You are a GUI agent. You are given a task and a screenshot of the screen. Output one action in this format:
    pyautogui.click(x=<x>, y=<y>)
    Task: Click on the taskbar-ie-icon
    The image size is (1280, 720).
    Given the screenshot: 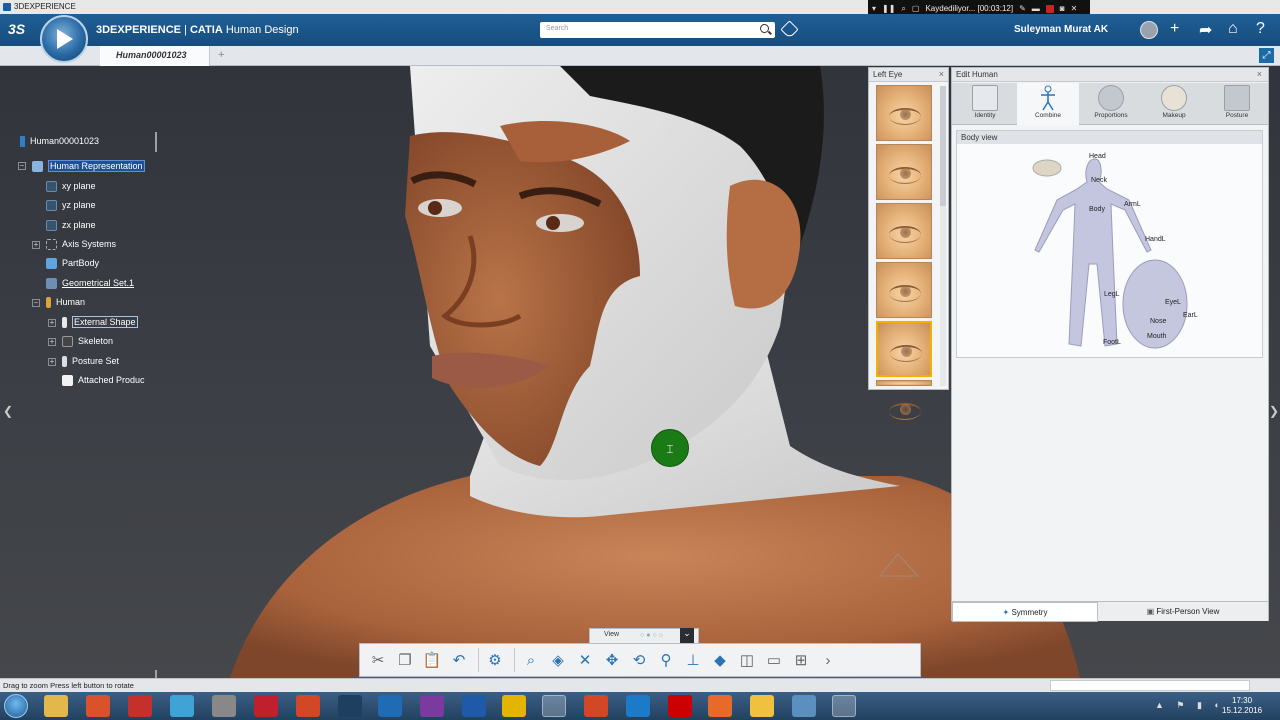 What is the action you would take?
    pyautogui.click(x=638, y=706)
    